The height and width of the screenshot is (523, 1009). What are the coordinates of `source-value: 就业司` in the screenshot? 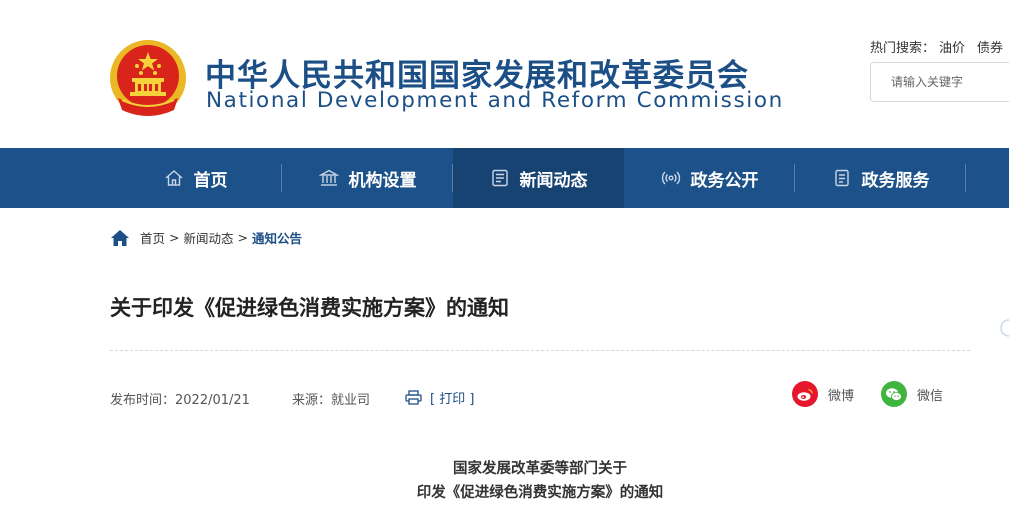 It's located at (351, 400).